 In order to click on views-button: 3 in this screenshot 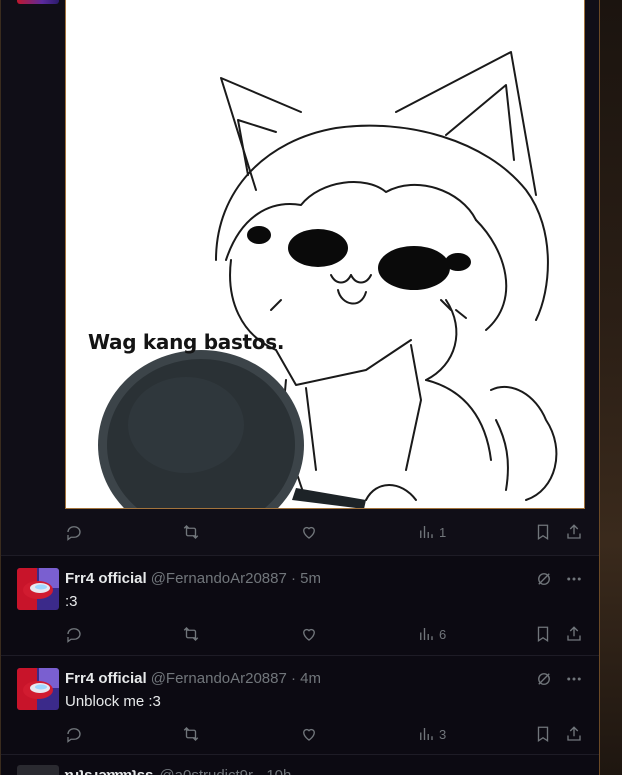, I will do `click(431, 734)`.